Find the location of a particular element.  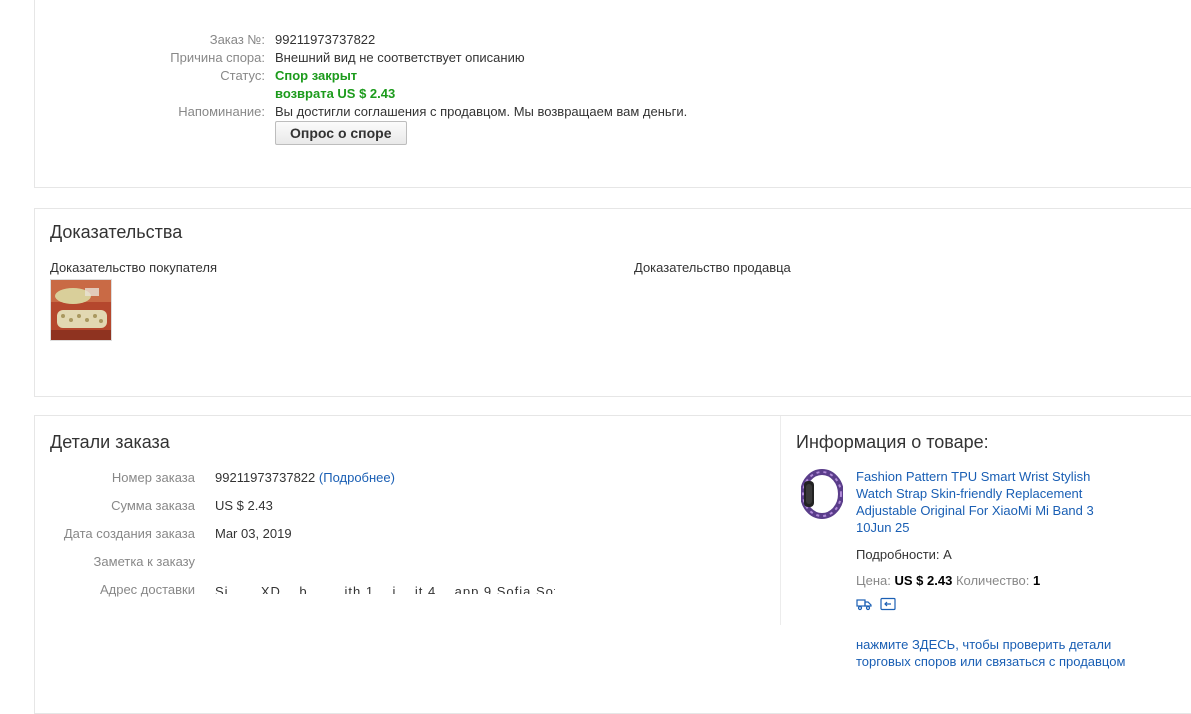

order-sum-value: US $ 2.43 is located at coordinates (244, 505).